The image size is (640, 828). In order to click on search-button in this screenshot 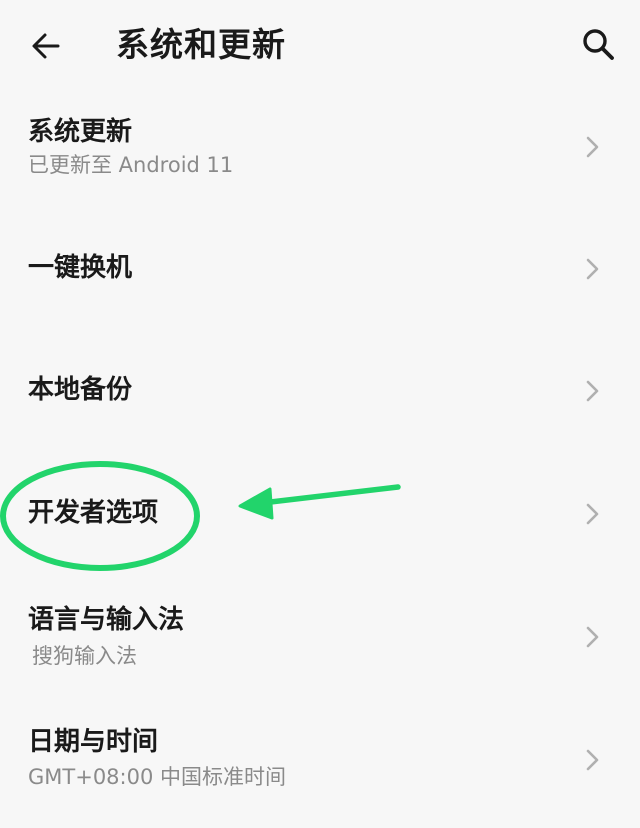, I will do `click(598, 44)`.